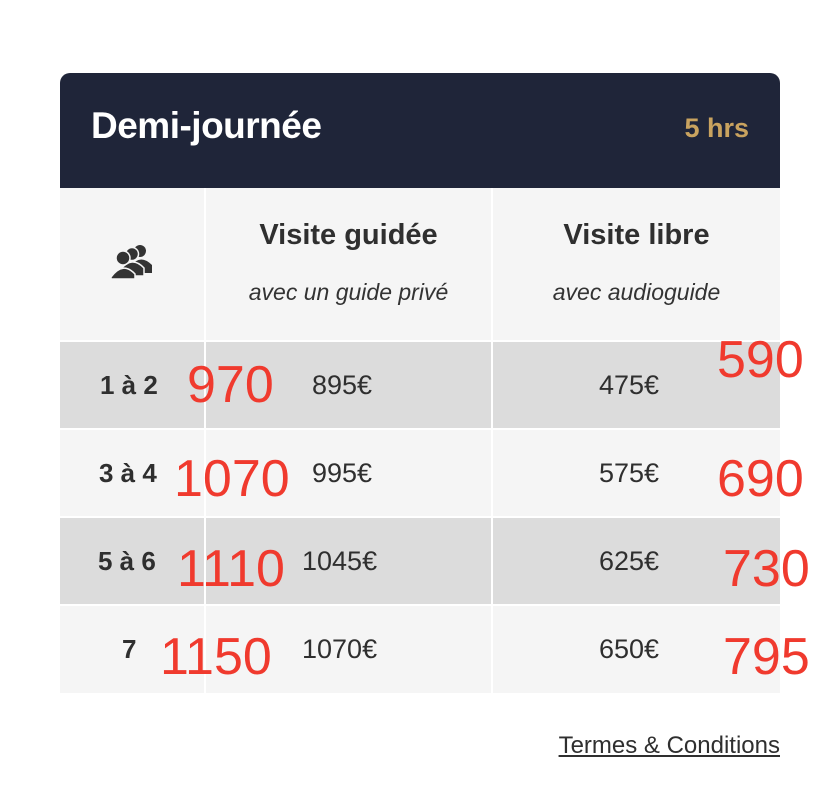  Describe the element at coordinates (760, 479) in the screenshot. I see `annotation-free-price: 690` at that location.